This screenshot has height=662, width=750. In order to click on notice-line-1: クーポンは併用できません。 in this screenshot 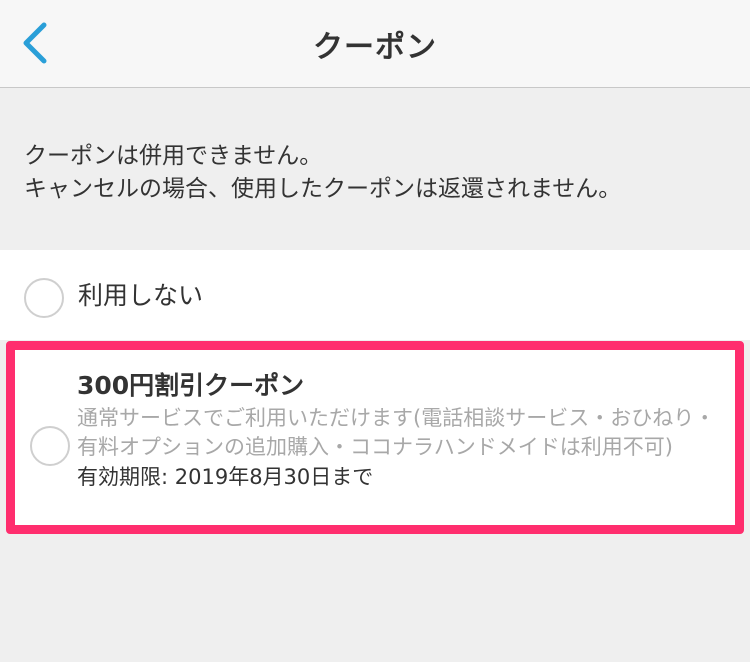, I will do `click(173, 156)`.